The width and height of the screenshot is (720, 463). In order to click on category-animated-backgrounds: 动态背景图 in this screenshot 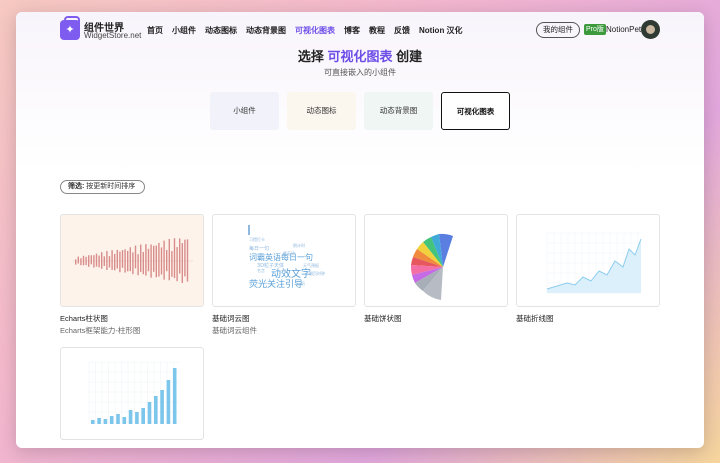, I will do `click(398, 111)`.